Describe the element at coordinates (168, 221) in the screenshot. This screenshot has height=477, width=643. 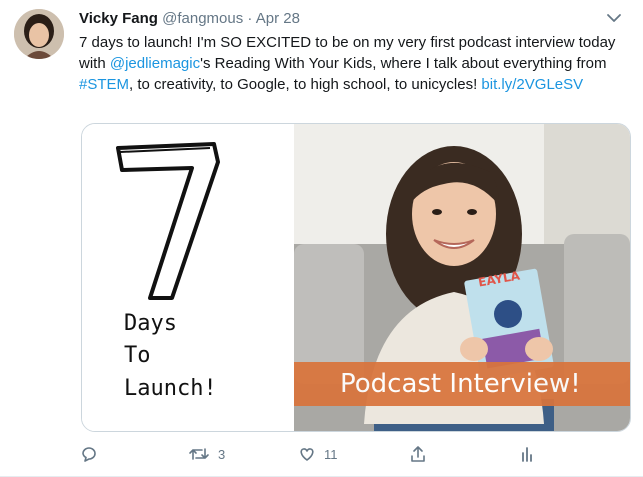
I see `seven-graphic` at that location.